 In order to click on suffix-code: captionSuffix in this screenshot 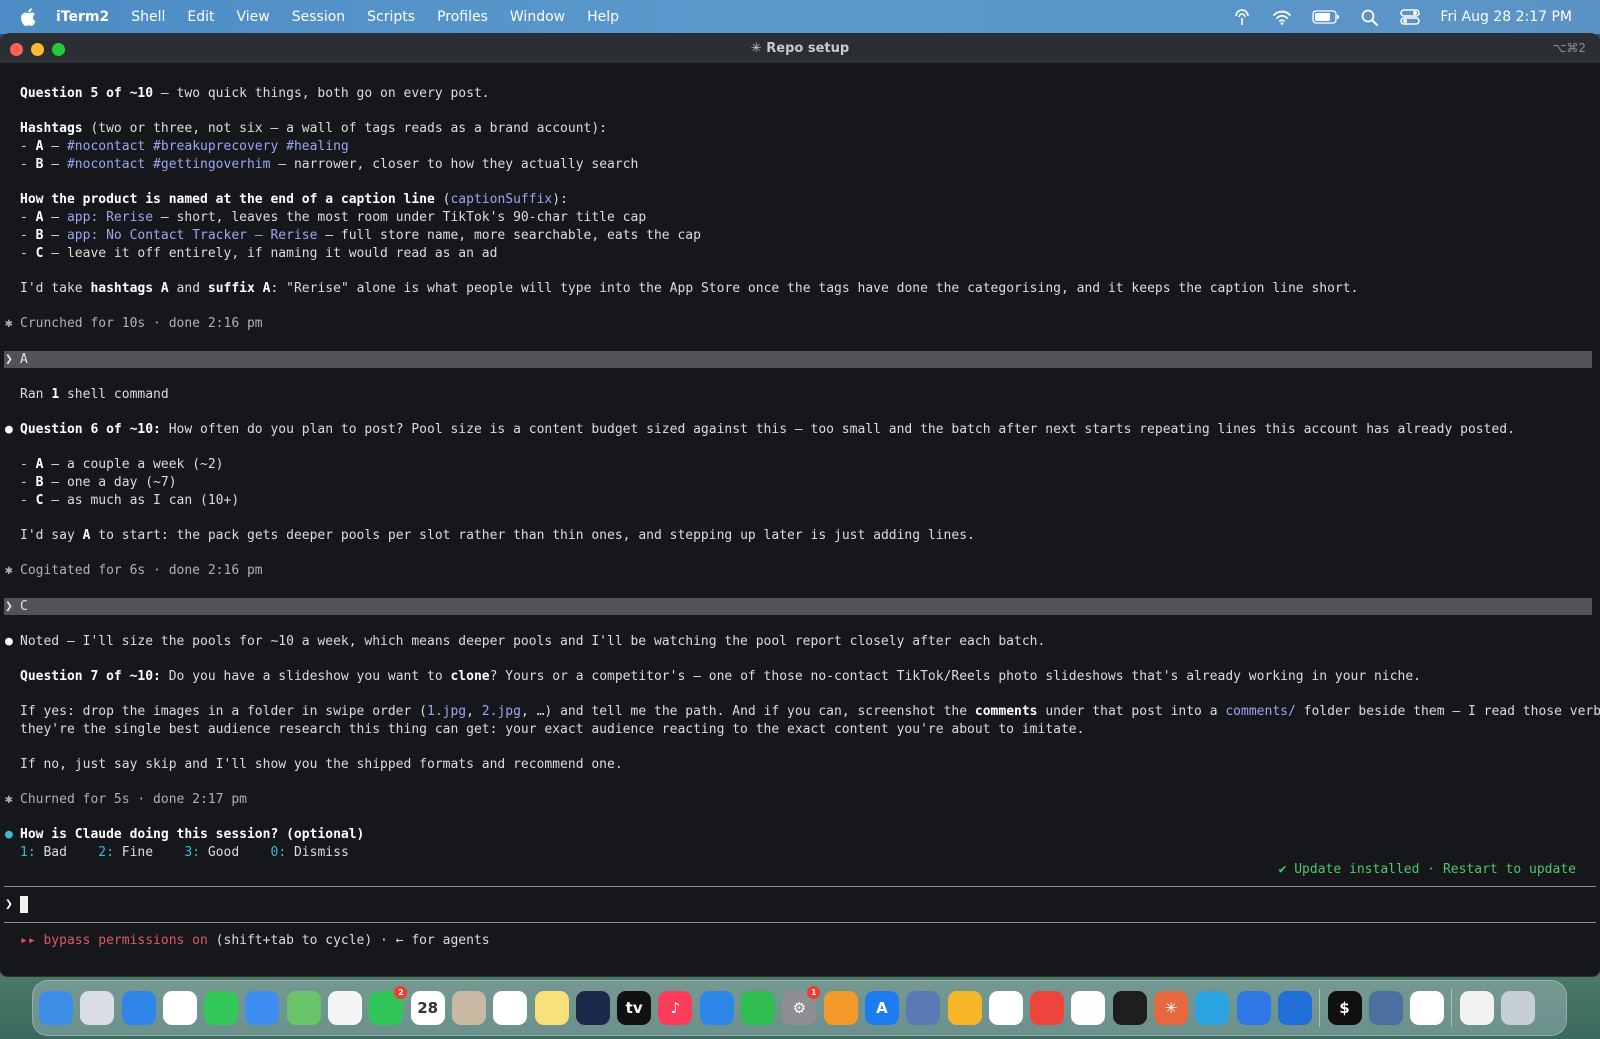, I will do `click(501, 199)`.